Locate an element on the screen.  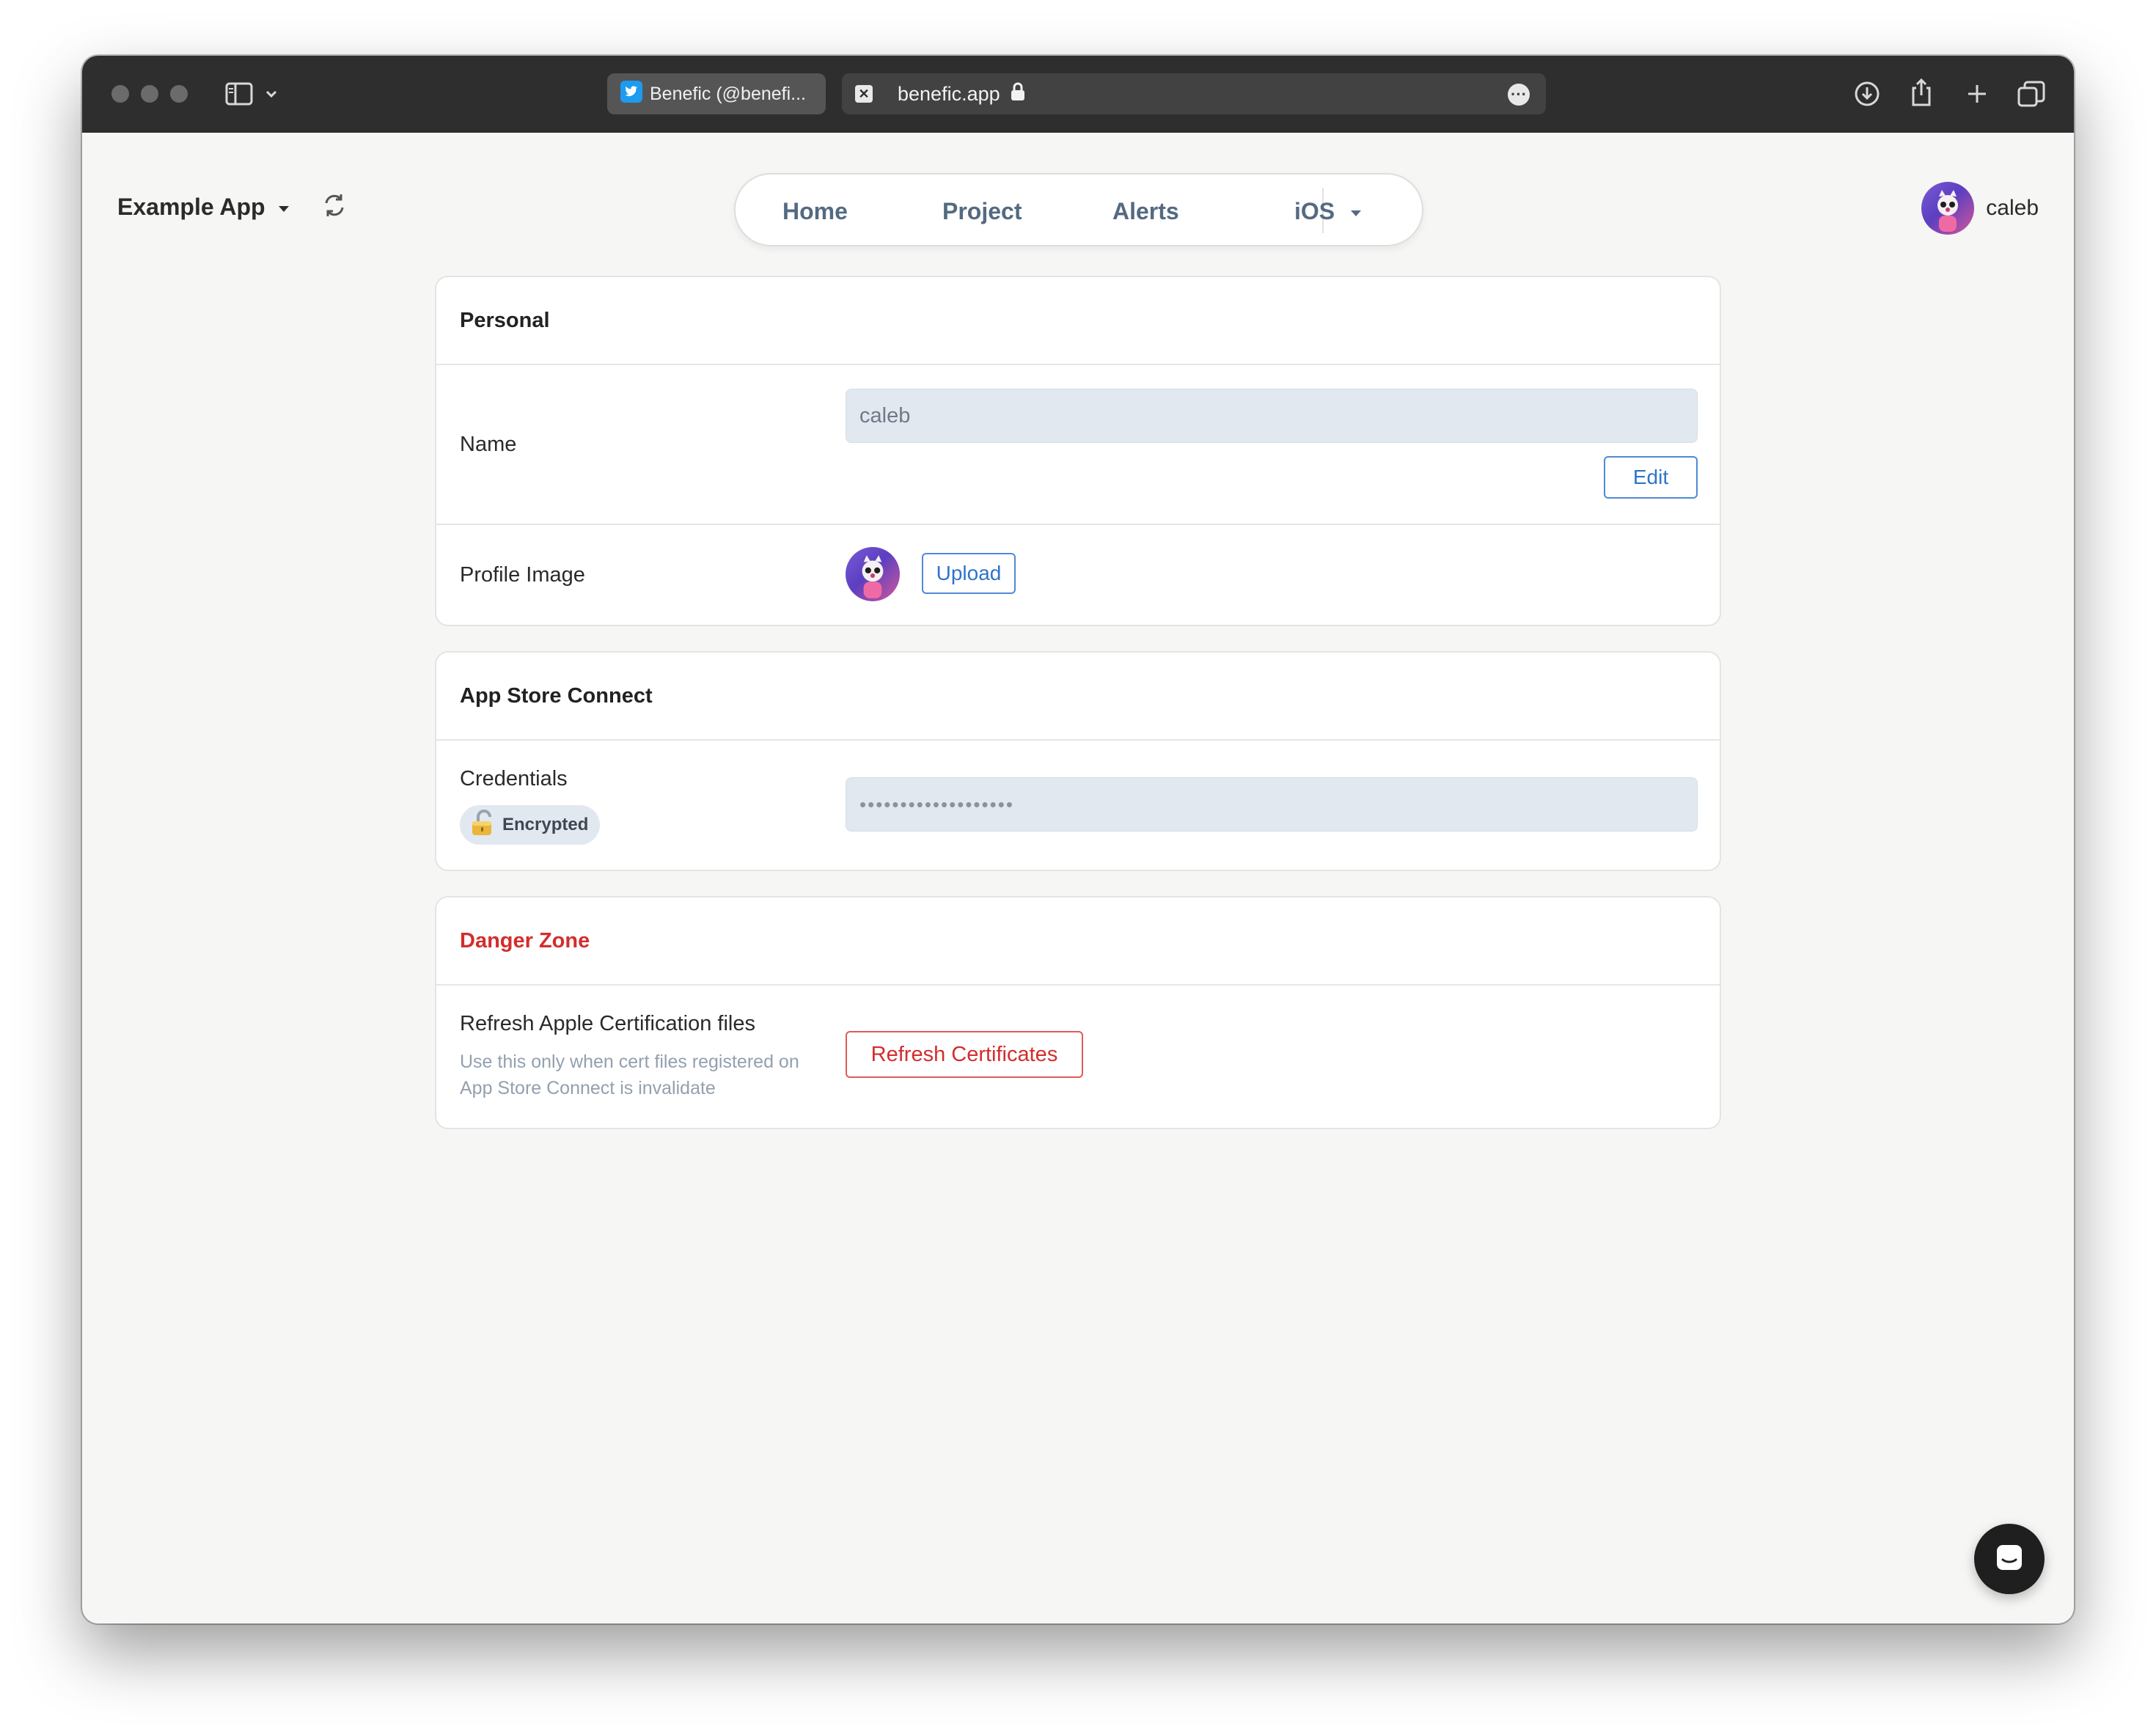
browser-toolbar: Benefic (@benefi... ✕ benefic.app ··· is located at coordinates (1078, 95).